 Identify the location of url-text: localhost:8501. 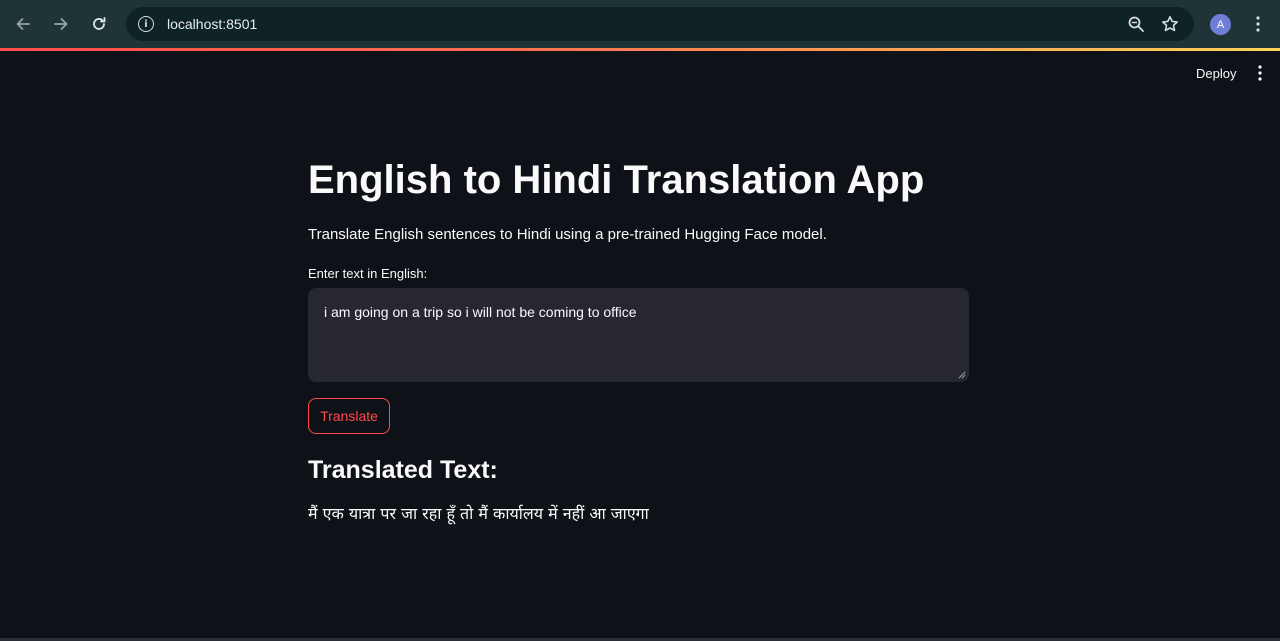
(212, 24).